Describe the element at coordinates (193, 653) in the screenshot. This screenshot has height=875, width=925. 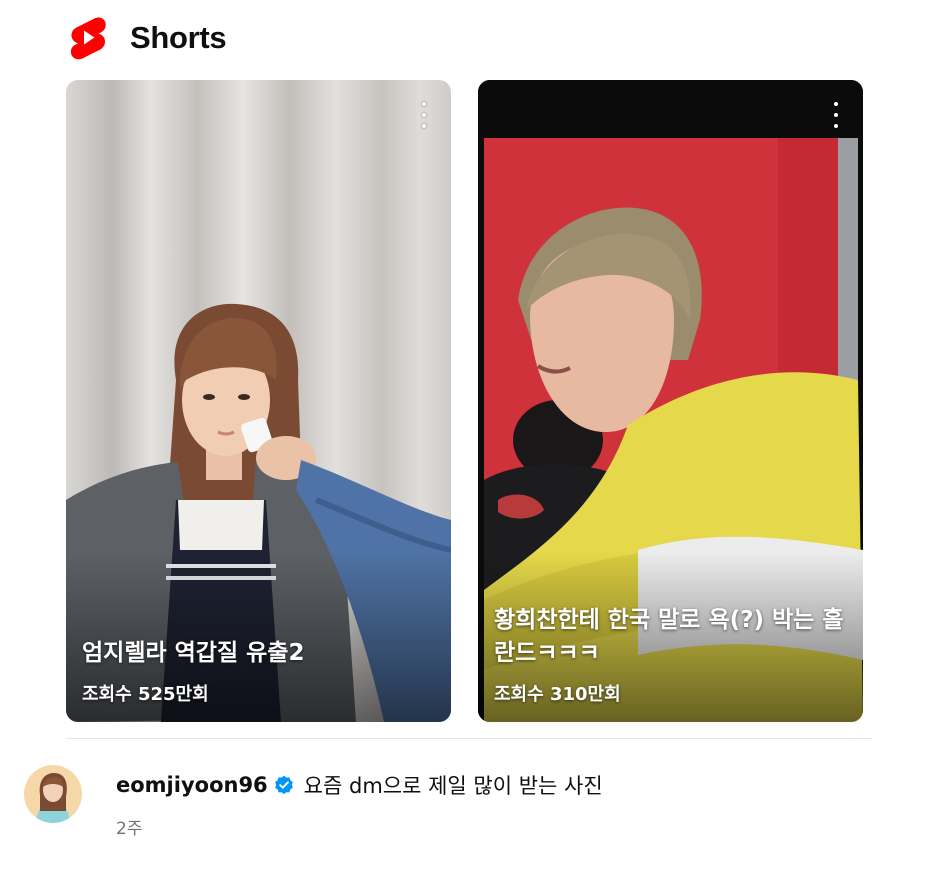
I see `short-title-1: 엄지렐라 역갑질 유출2` at that location.